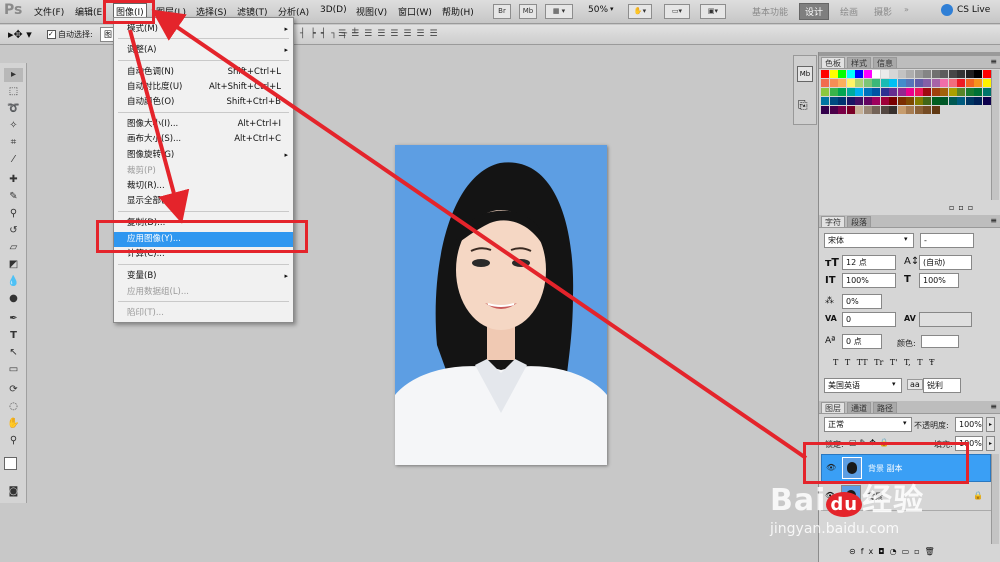  Describe the element at coordinates (159, 126) in the screenshot. I see `arrow-to-apply-image` at that location.